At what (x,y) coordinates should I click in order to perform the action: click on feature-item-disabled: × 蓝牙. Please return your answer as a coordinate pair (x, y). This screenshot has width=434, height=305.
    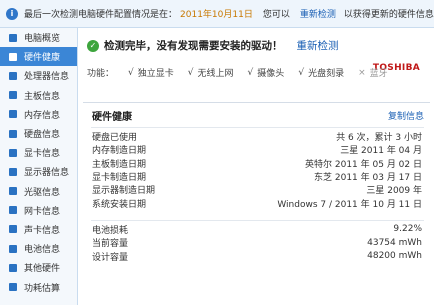
    Looking at the image, I should click on (373, 73).